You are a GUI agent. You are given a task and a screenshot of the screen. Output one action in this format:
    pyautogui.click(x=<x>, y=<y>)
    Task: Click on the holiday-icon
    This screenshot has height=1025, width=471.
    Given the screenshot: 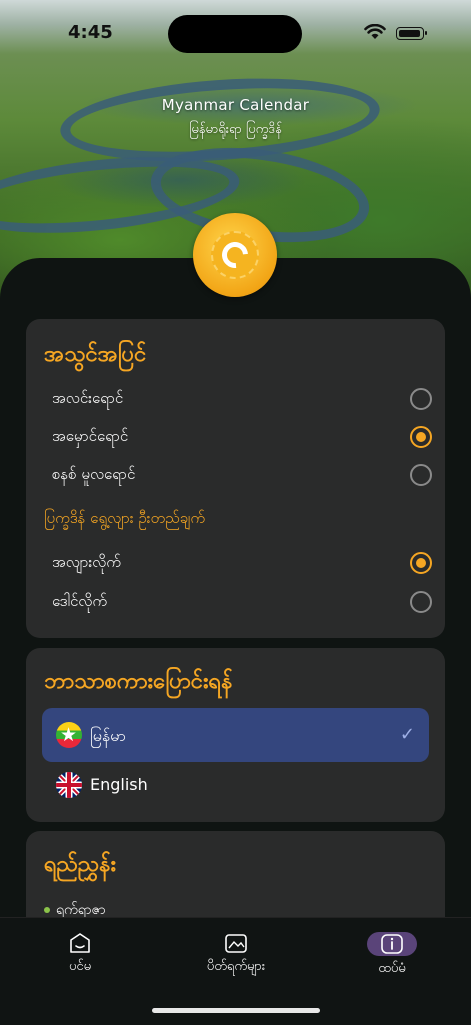 What is the action you would take?
    pyautogui.click(x=236, y=943)
    